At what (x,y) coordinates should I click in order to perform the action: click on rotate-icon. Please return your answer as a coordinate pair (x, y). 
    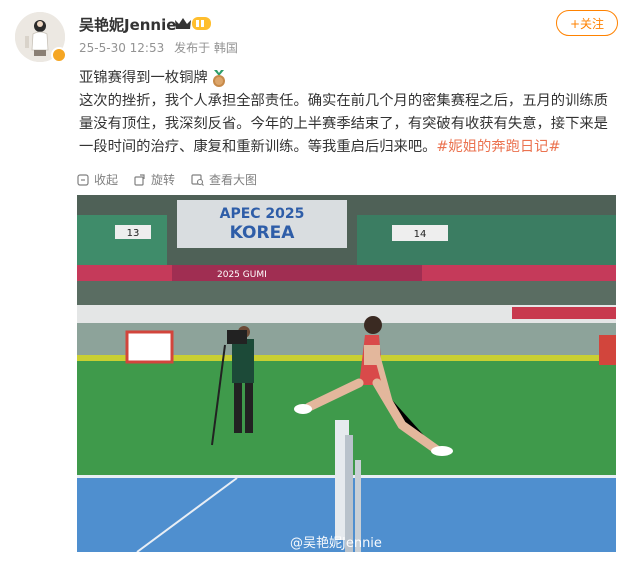
    Looking at the image, I should click on (139, 179).